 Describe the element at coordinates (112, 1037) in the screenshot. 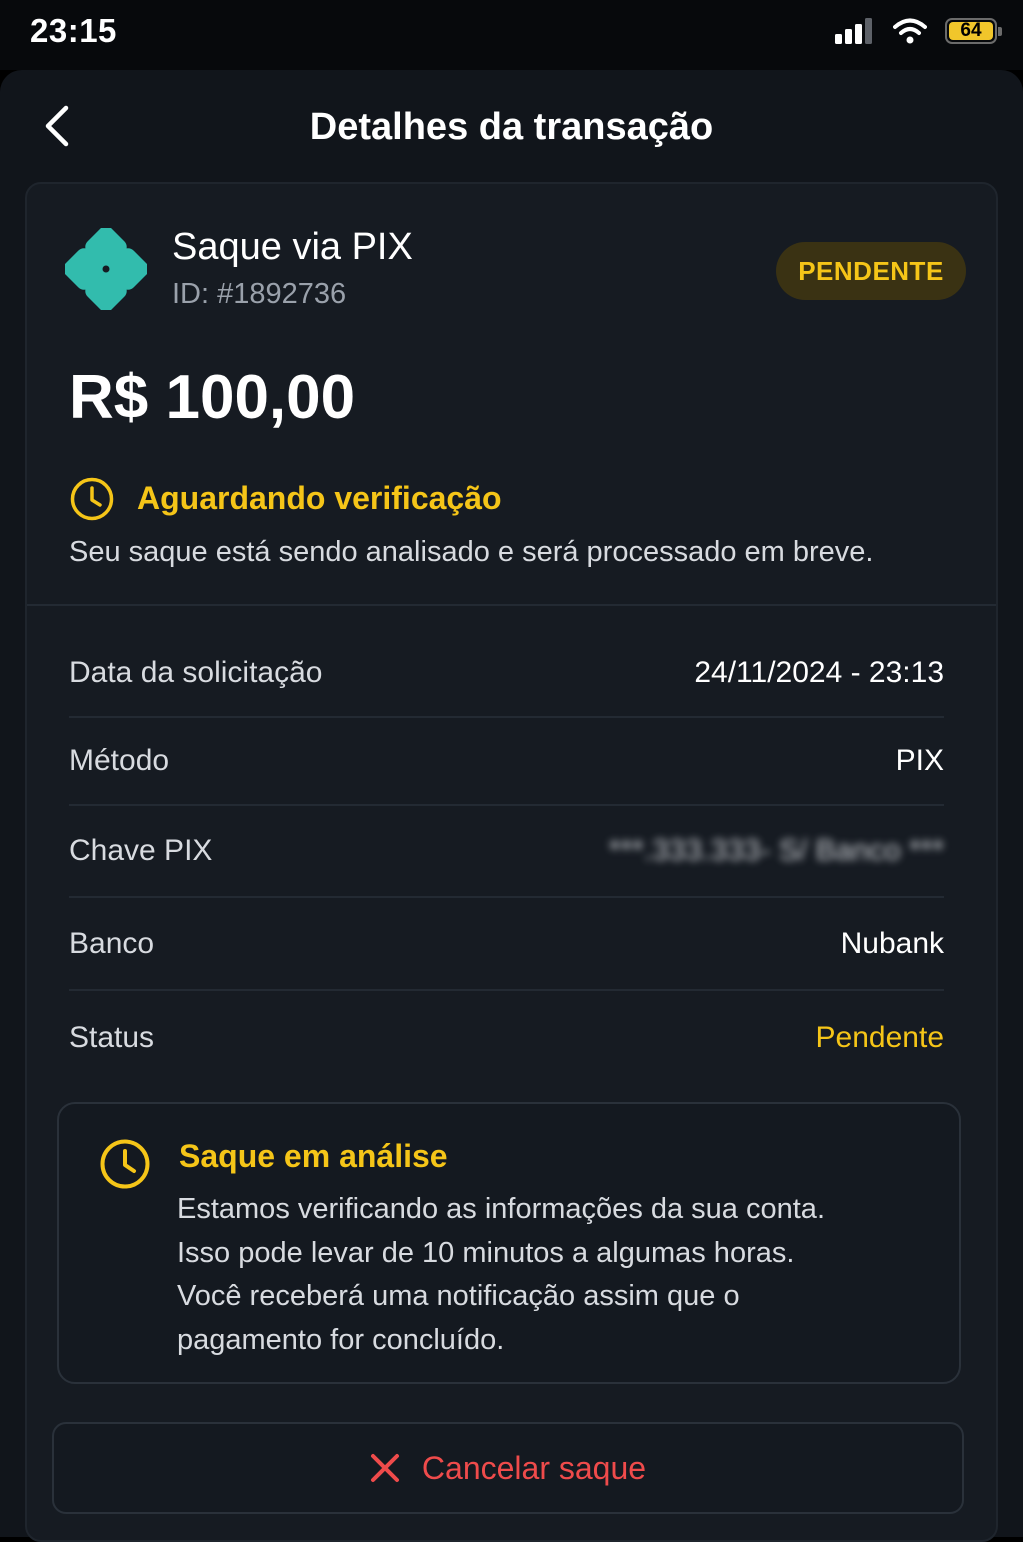

I see `detail-label: Status` at that location.